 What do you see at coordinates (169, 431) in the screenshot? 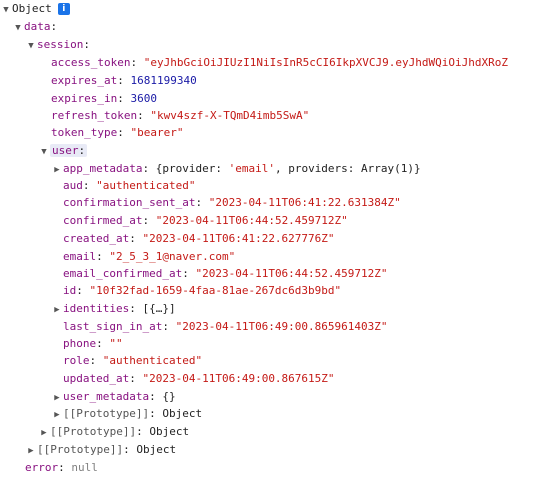
I see `session-prototype-value: Object` at bounding box center [169, 431].